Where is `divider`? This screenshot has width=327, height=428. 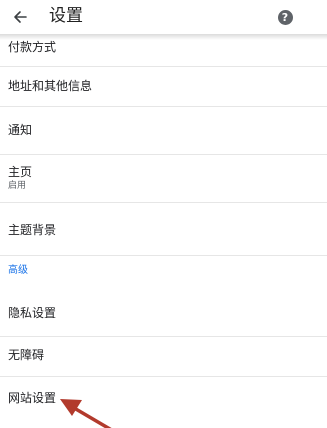 divider is located at coordinates (163, 255).